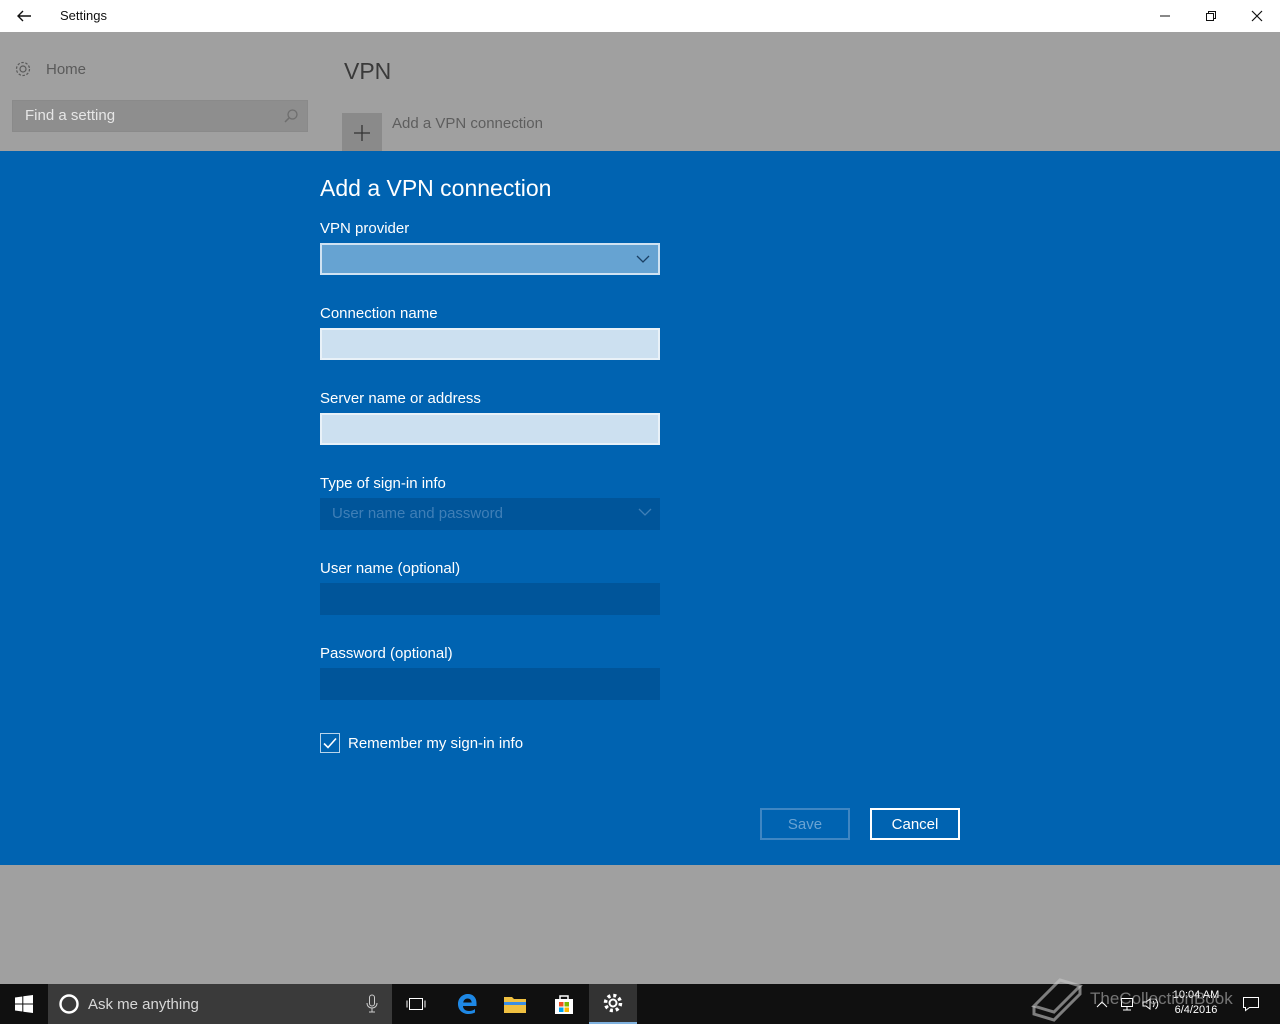 The height and width of the screenshot is (1024, 1280). Describe the element at coordinates (490, 684) in the screenshot. I see `password-input` at that location.